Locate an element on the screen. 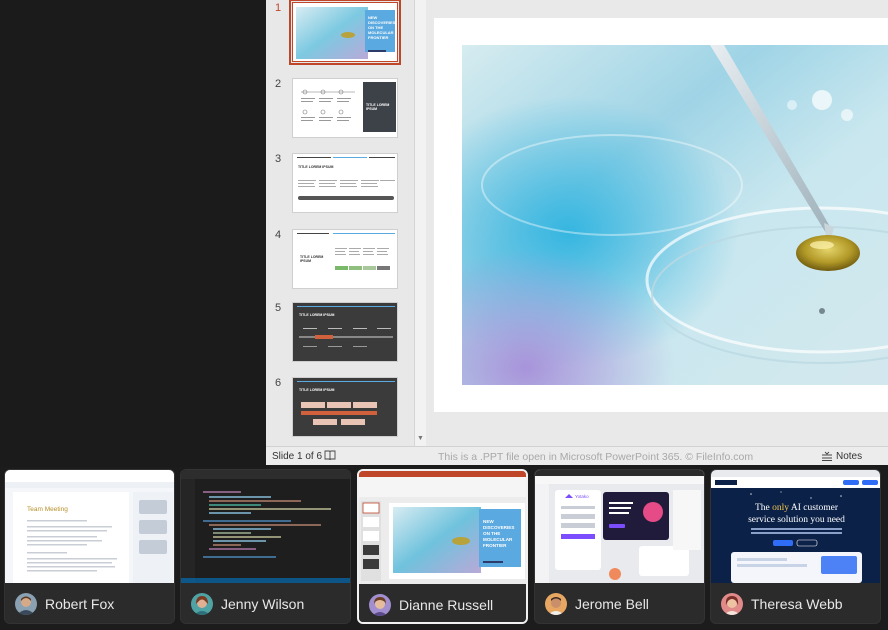  scroll-down-arrow-icon: ▼ is located at coordinates (420, 438).